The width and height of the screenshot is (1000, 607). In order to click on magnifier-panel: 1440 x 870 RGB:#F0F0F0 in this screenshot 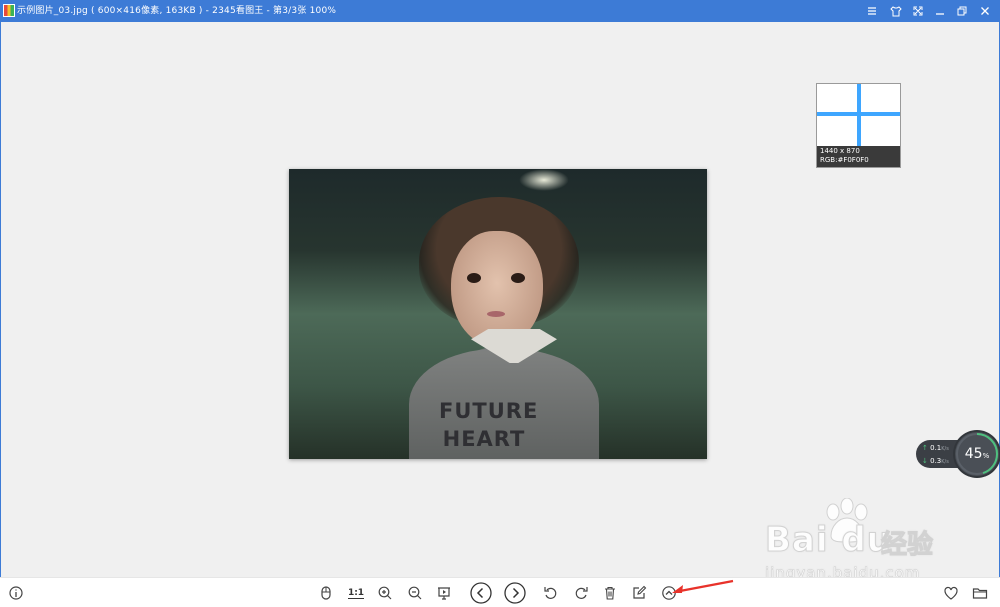, I will do `click(858, 125)`.